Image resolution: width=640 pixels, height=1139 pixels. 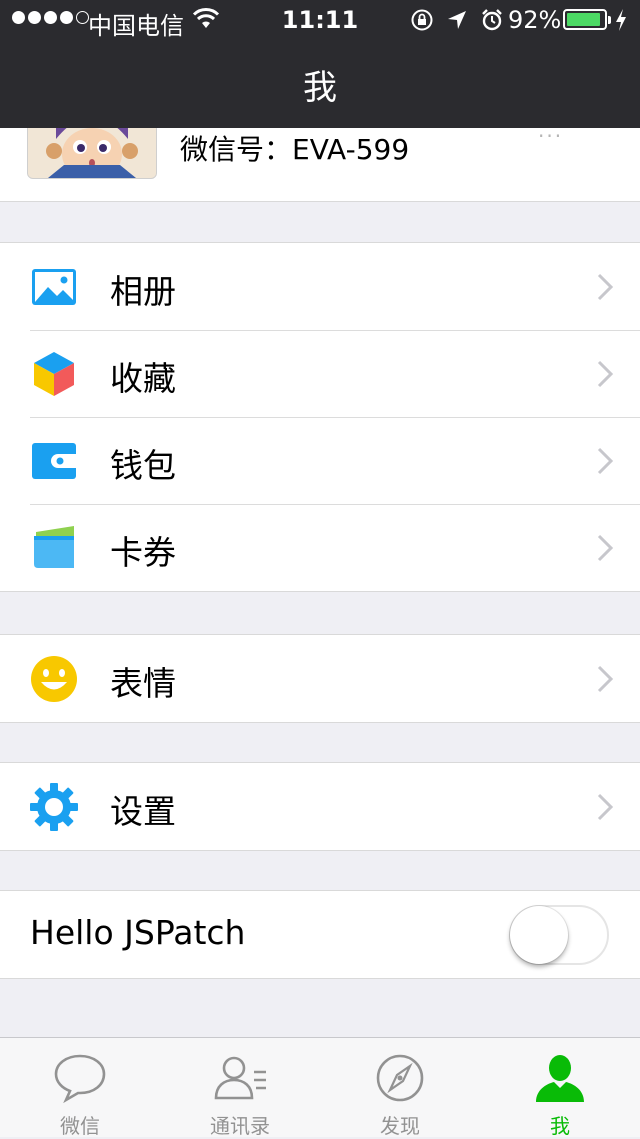 I want to click on tab-discover: 发现, so click(x=400, y=1088).